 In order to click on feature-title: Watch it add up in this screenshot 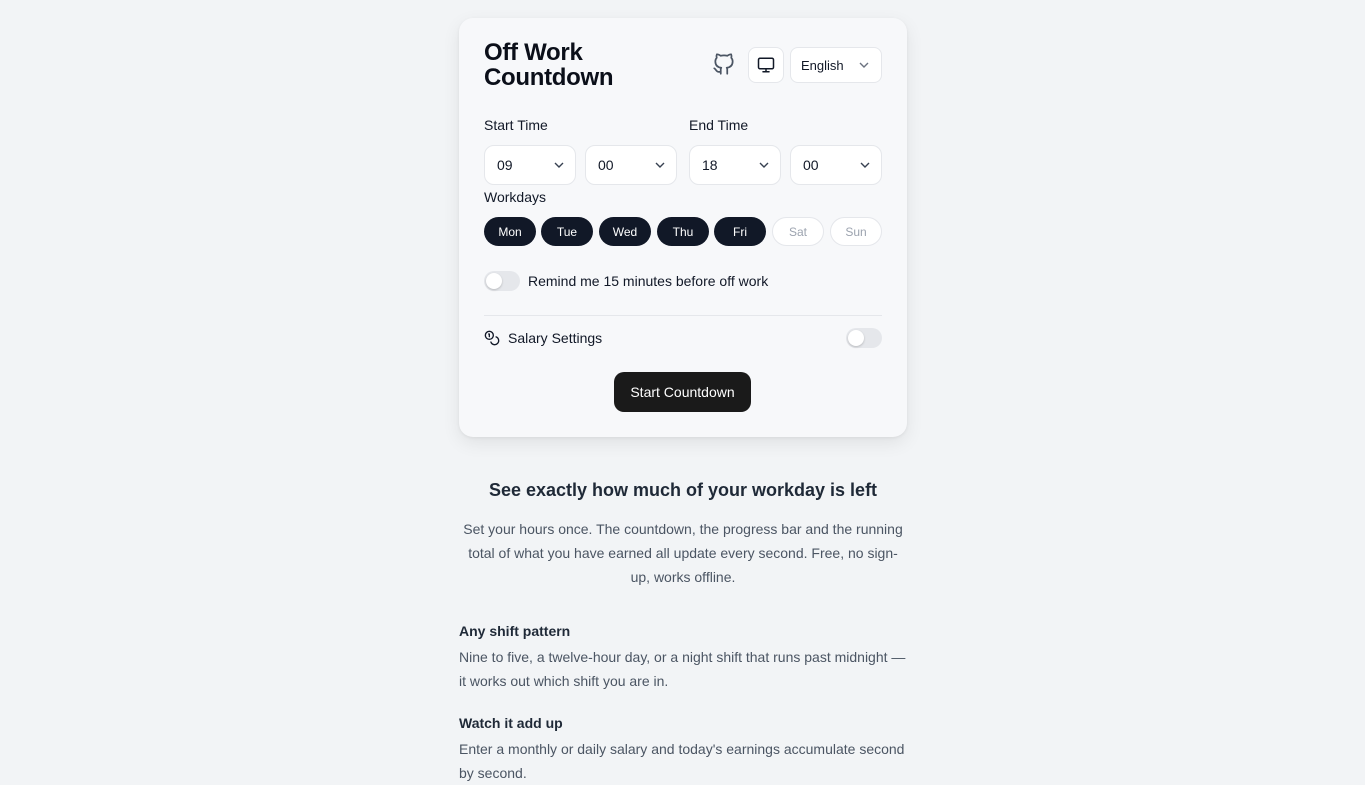, I will do `click(511, 723)`.